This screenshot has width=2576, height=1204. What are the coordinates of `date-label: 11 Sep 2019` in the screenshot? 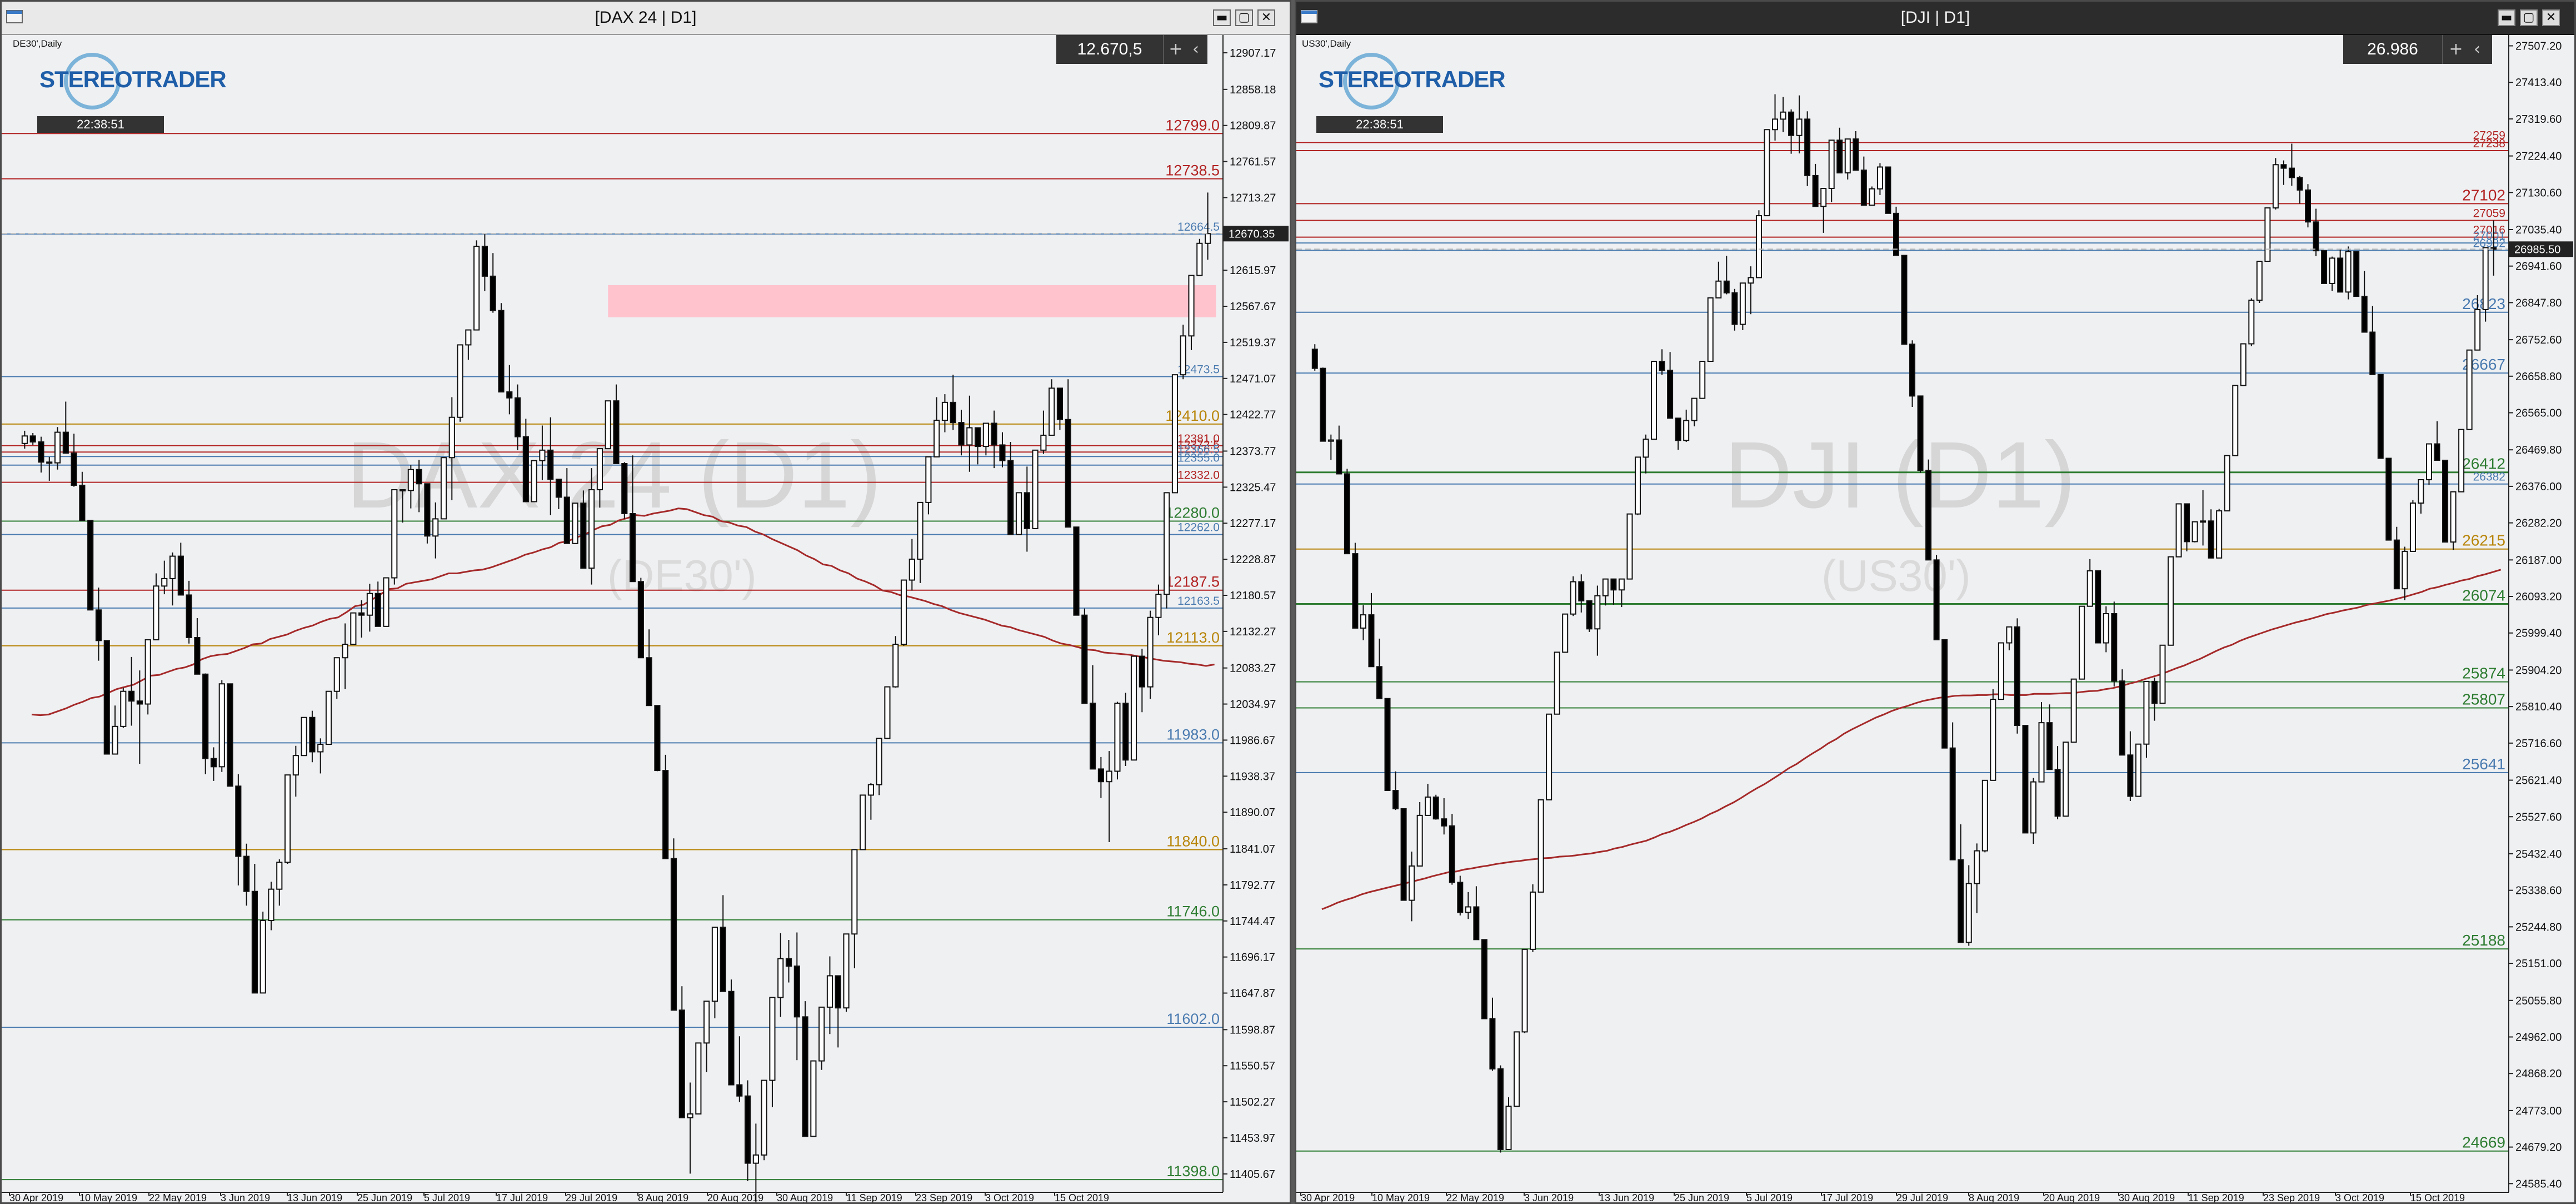 It's located at (874, 1197).